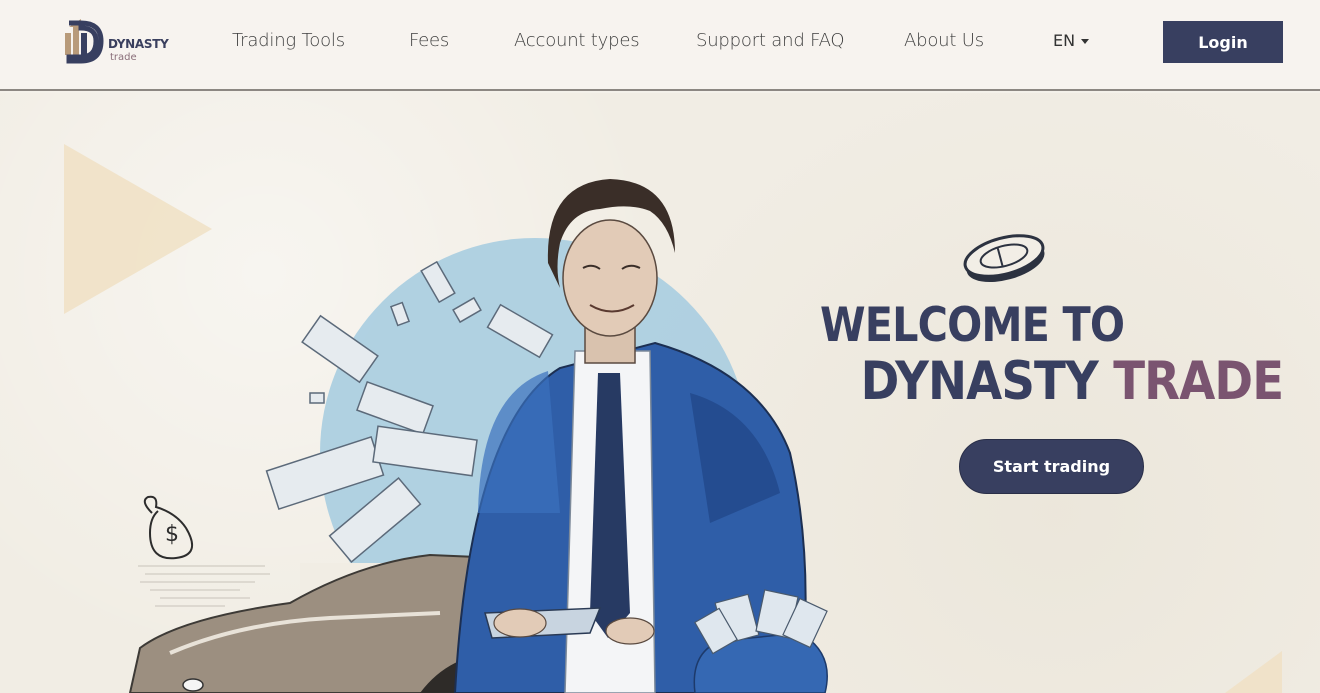 The image size is (1320, 693). What do you see at coordinates (770, 40) in the screenshot?
I see `nav-support-faq: Support and FAQ` at bounding box center [770, 40].